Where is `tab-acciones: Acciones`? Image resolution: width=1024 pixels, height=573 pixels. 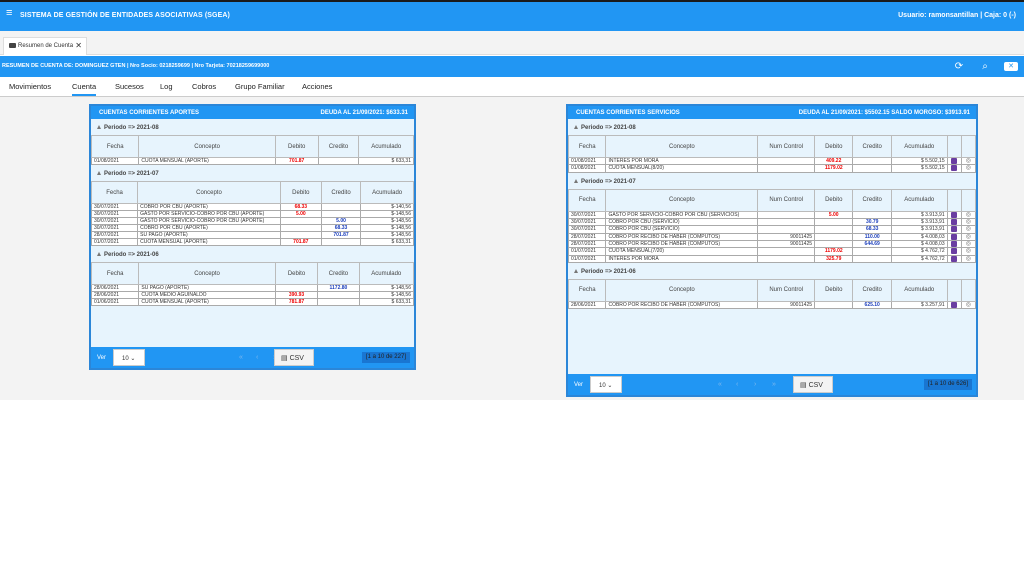 tab-acciones: Acciones is located at coordinates (317, 86).